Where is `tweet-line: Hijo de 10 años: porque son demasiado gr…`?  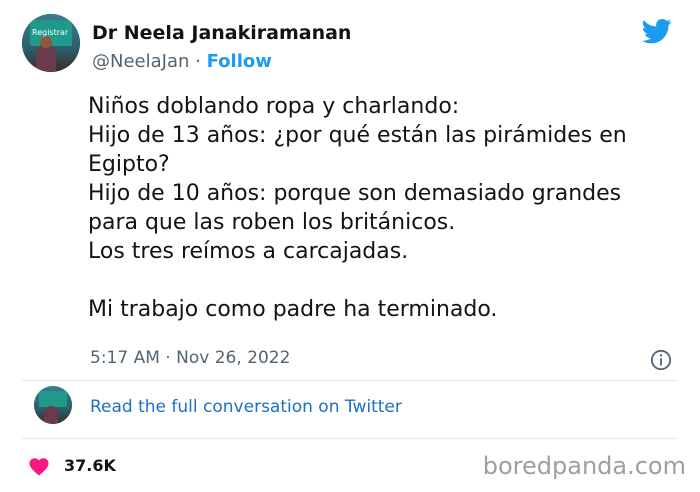
tweet-line: Hijo de 10 años: porque son demasiado gr… is located at coordinates (355, 193).